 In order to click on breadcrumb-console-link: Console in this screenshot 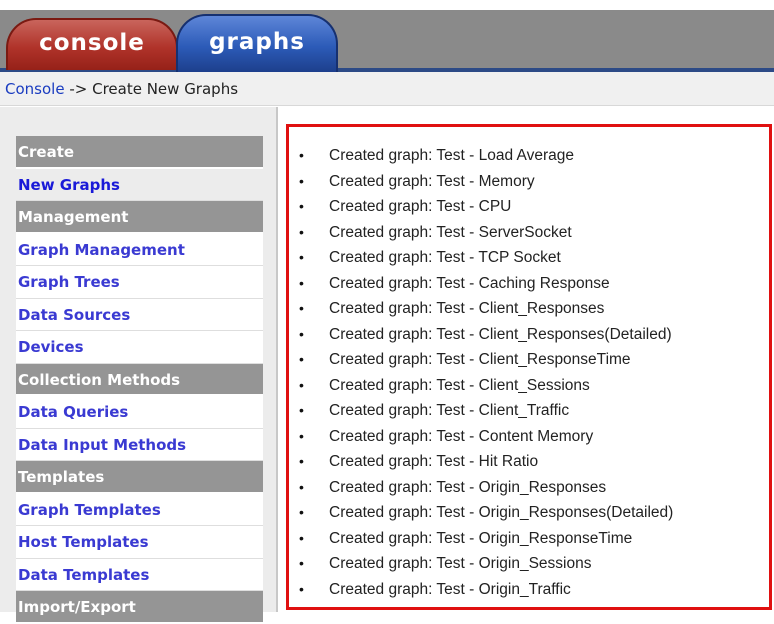, I will do `click(35, 89)`.